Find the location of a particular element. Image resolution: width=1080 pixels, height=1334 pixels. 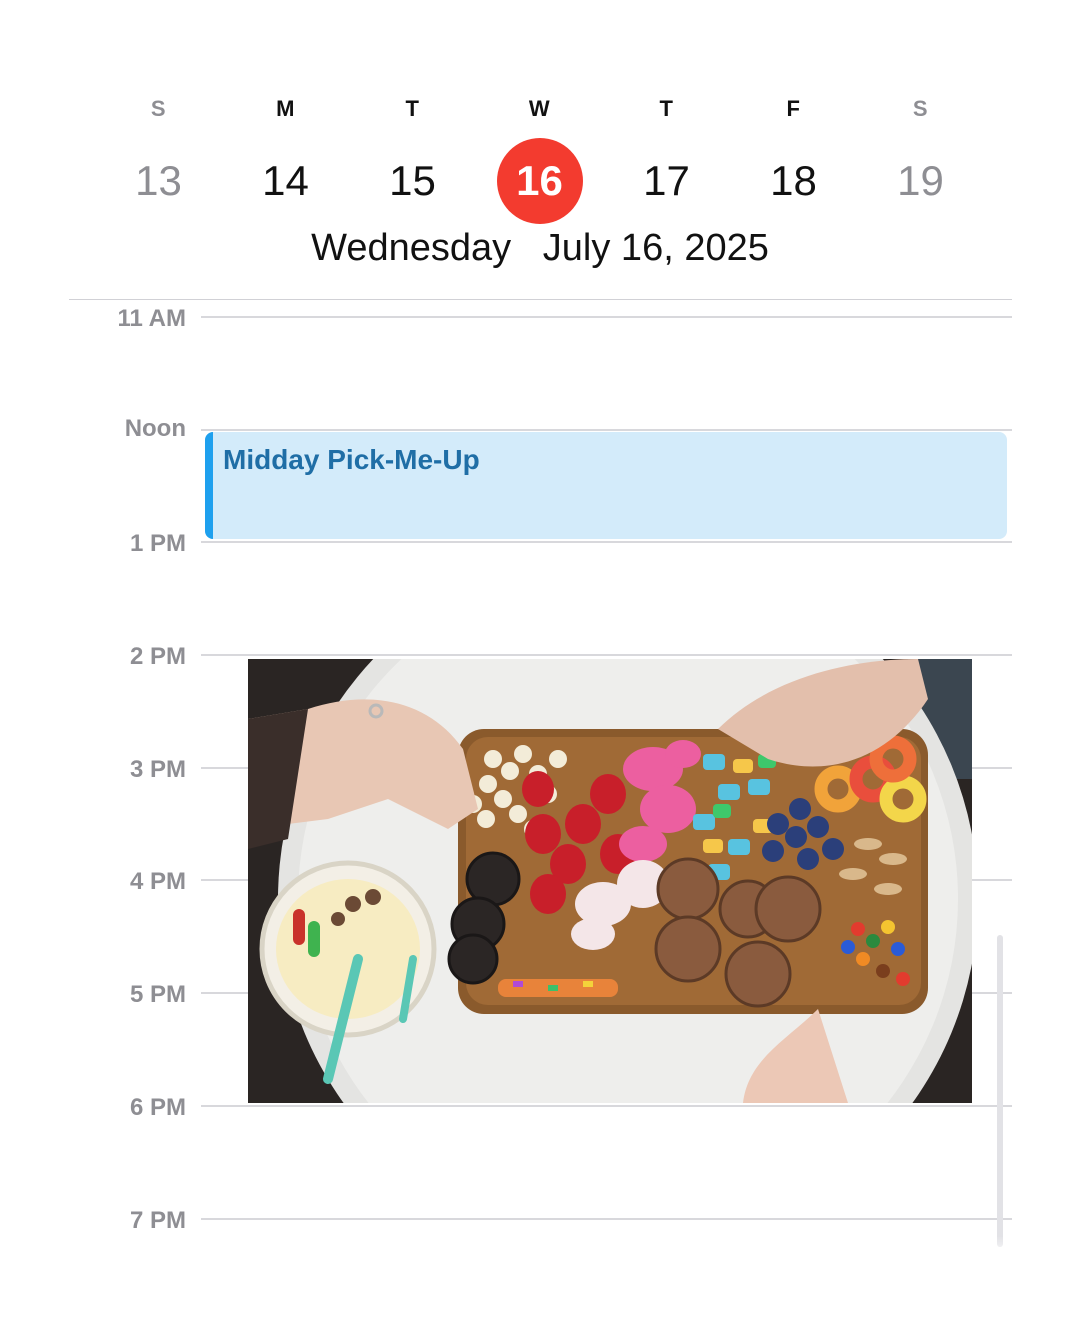

day-number: 13 is located at coordinates (159, 181).